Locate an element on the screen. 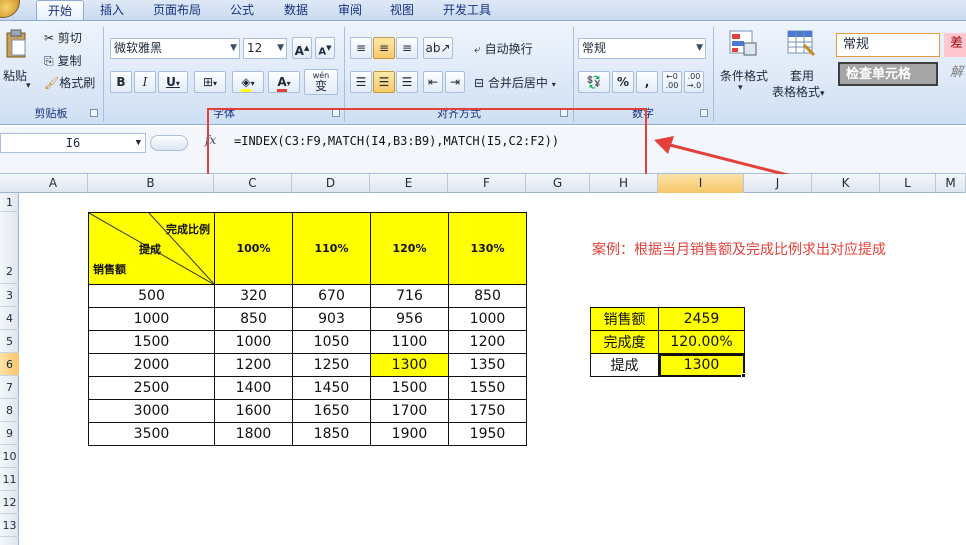  align-bottom-button: ≡ is located at coordinates (407, 48).